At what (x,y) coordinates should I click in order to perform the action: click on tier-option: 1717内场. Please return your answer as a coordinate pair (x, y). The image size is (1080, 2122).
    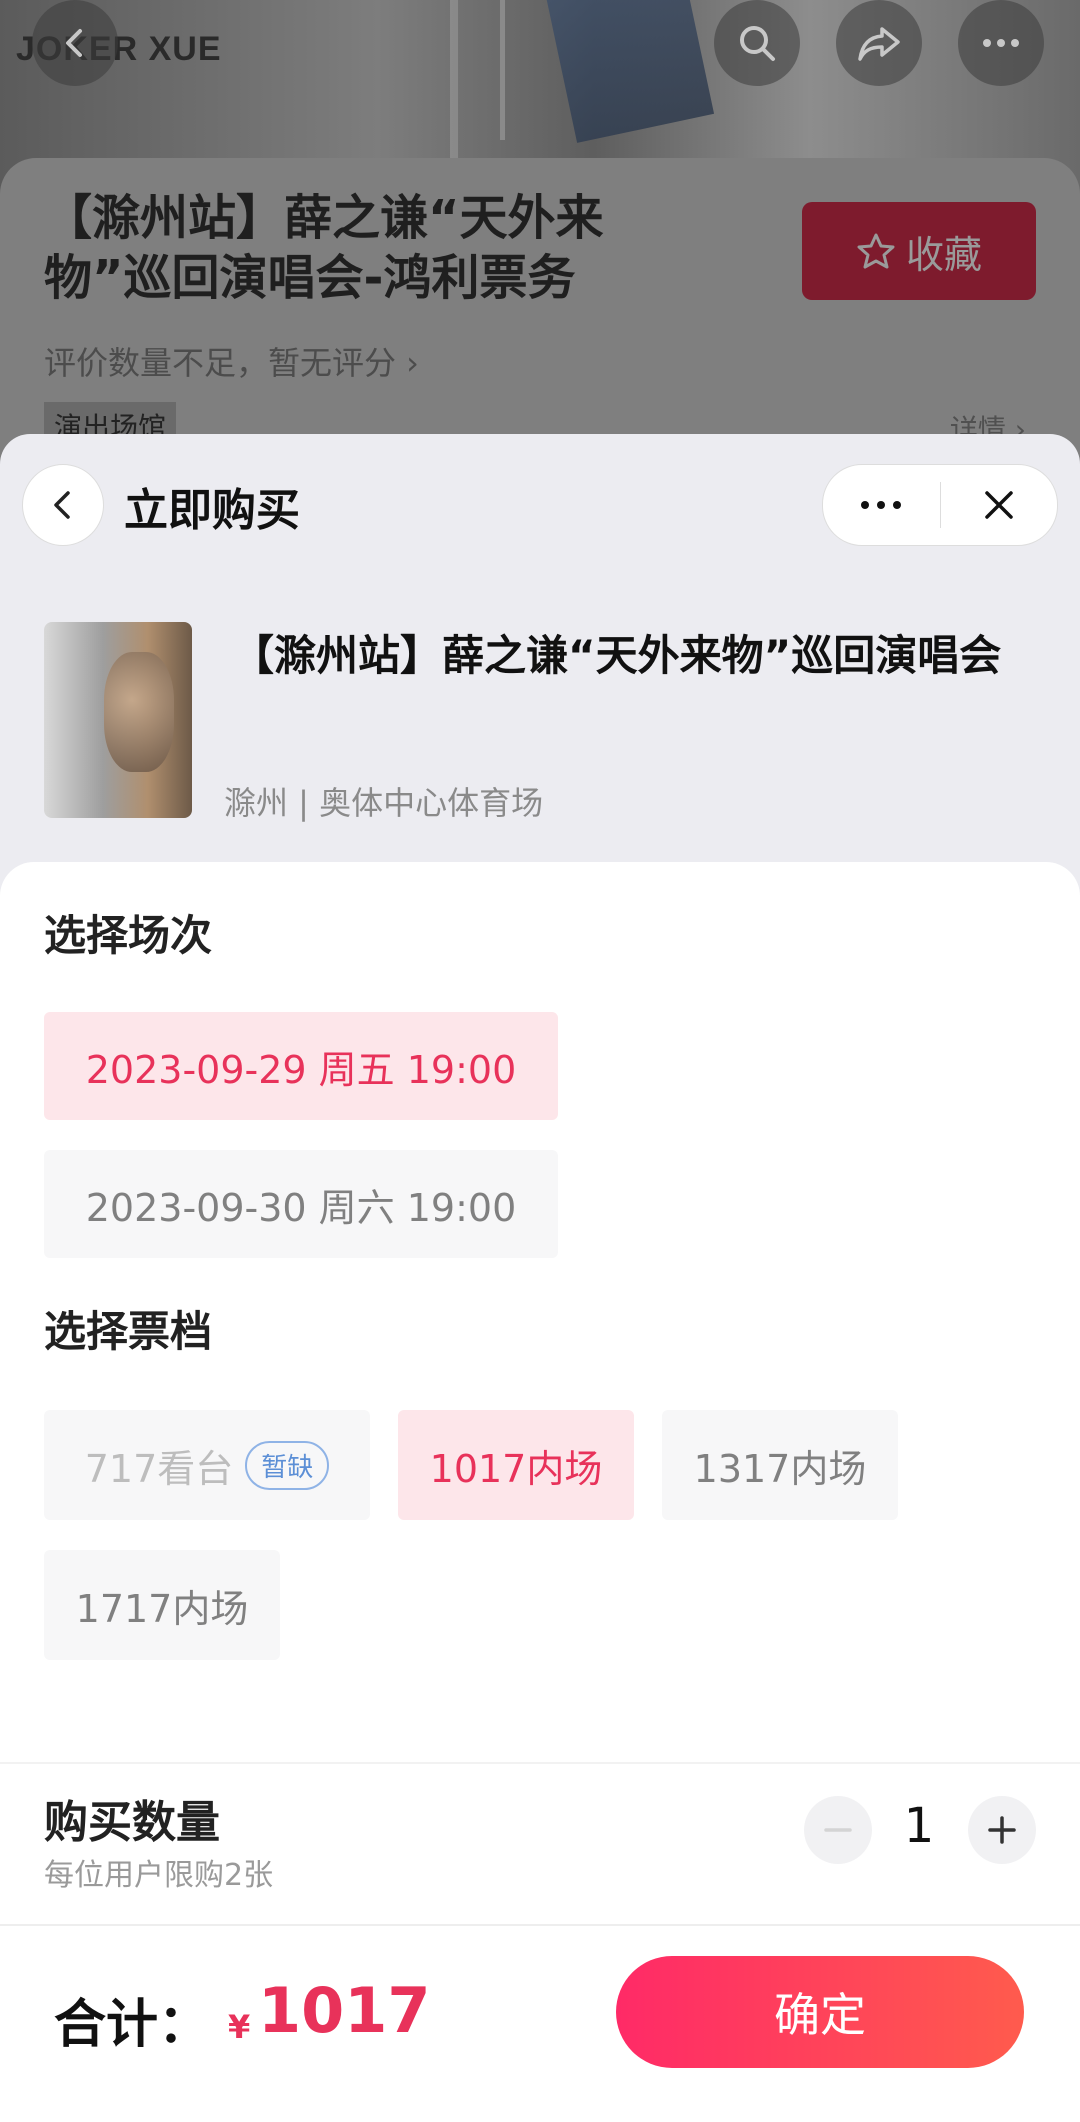
    Looking at the image, I should click on (162, 1605).